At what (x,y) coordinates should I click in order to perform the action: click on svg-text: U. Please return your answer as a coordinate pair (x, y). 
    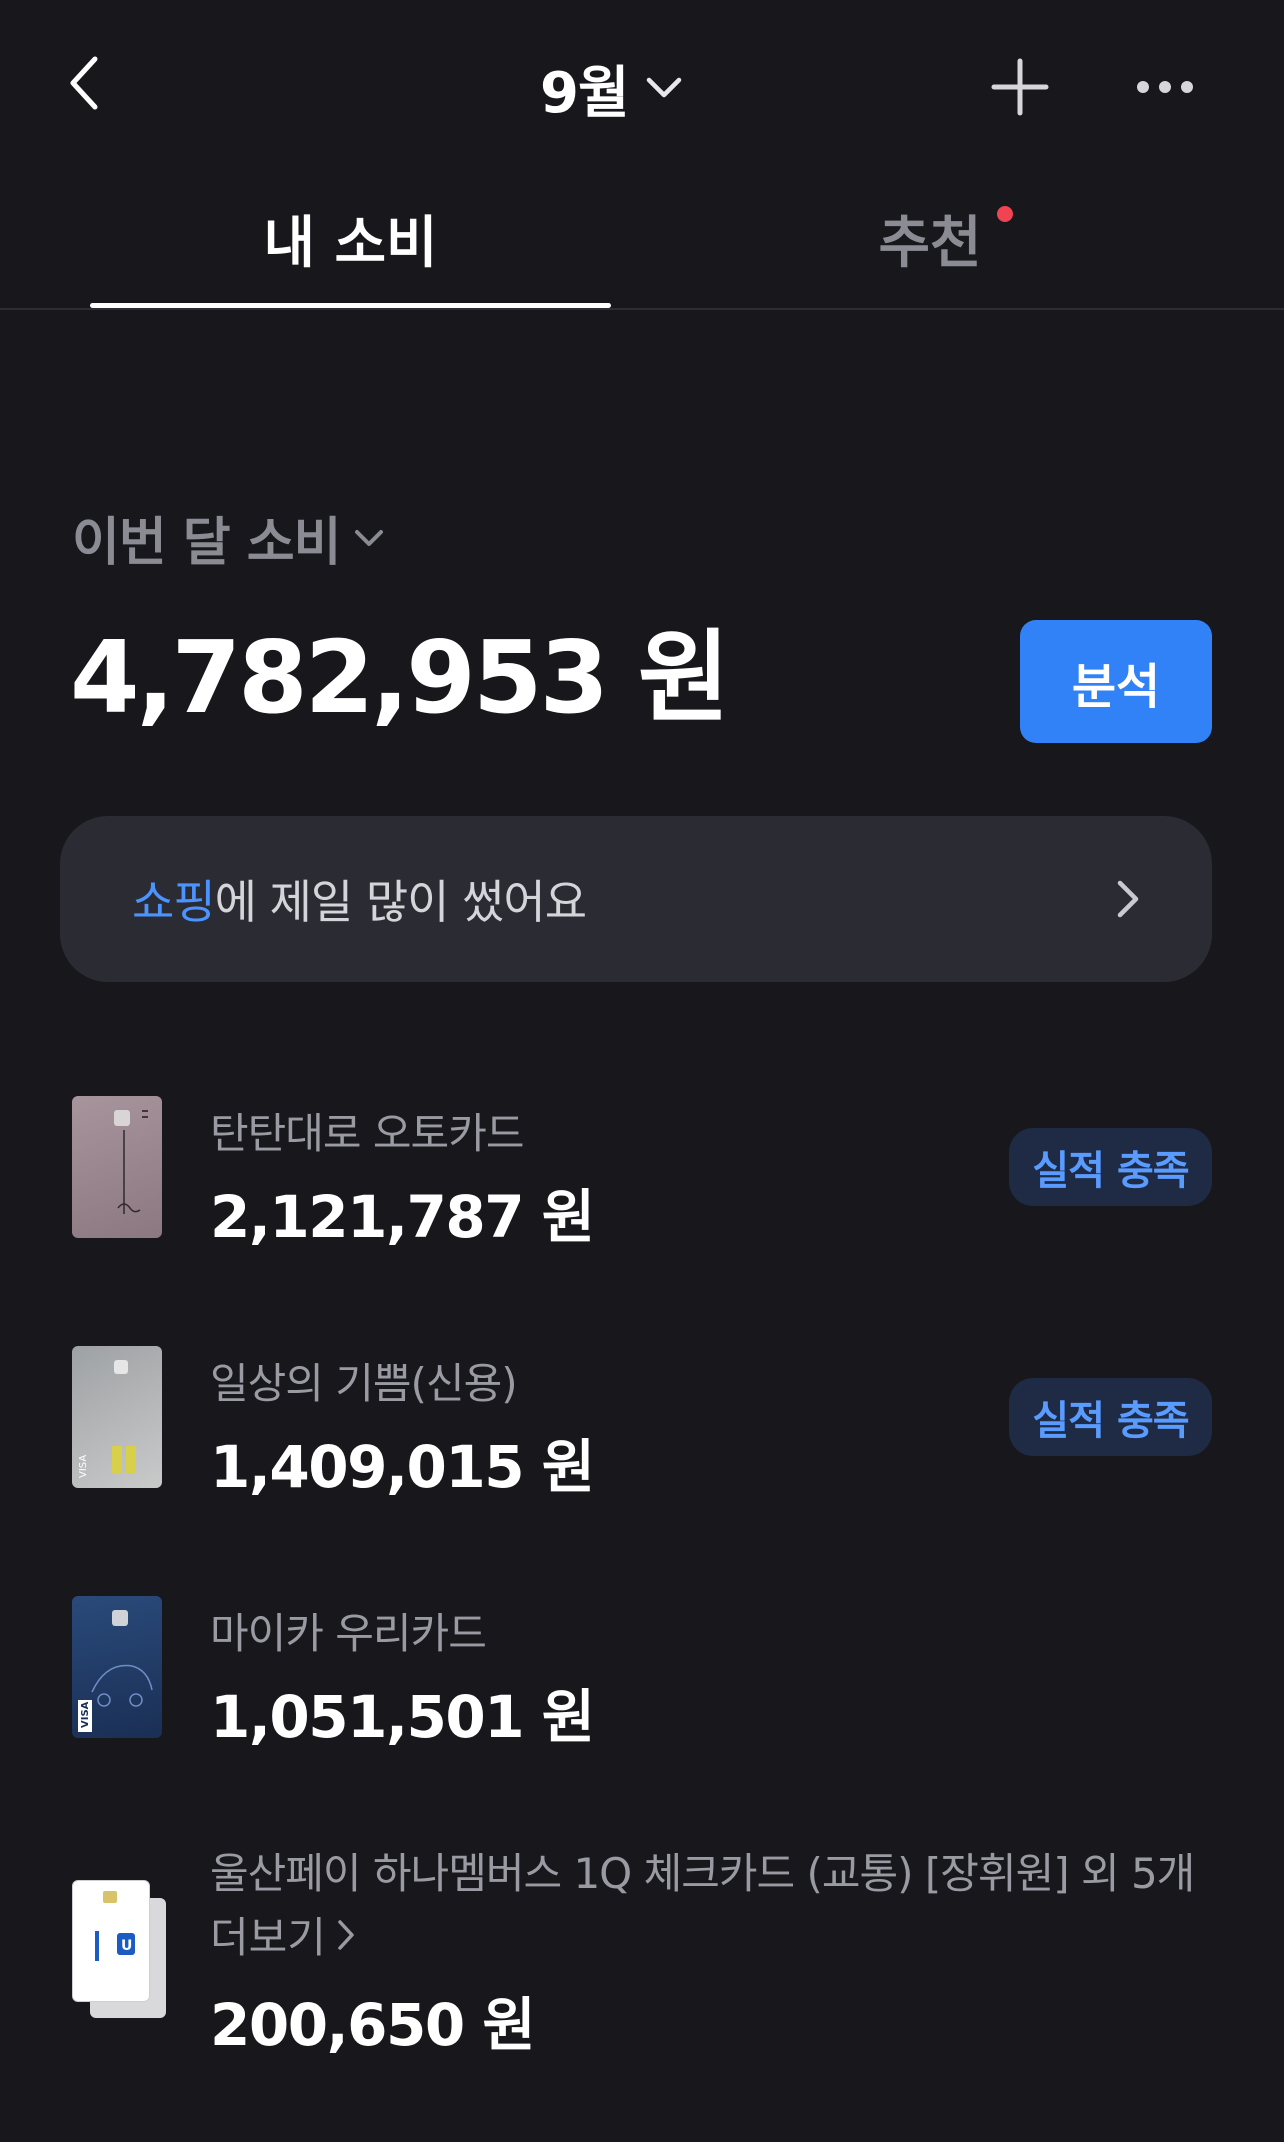
    Looking at the image, I should click on (126, 1946).